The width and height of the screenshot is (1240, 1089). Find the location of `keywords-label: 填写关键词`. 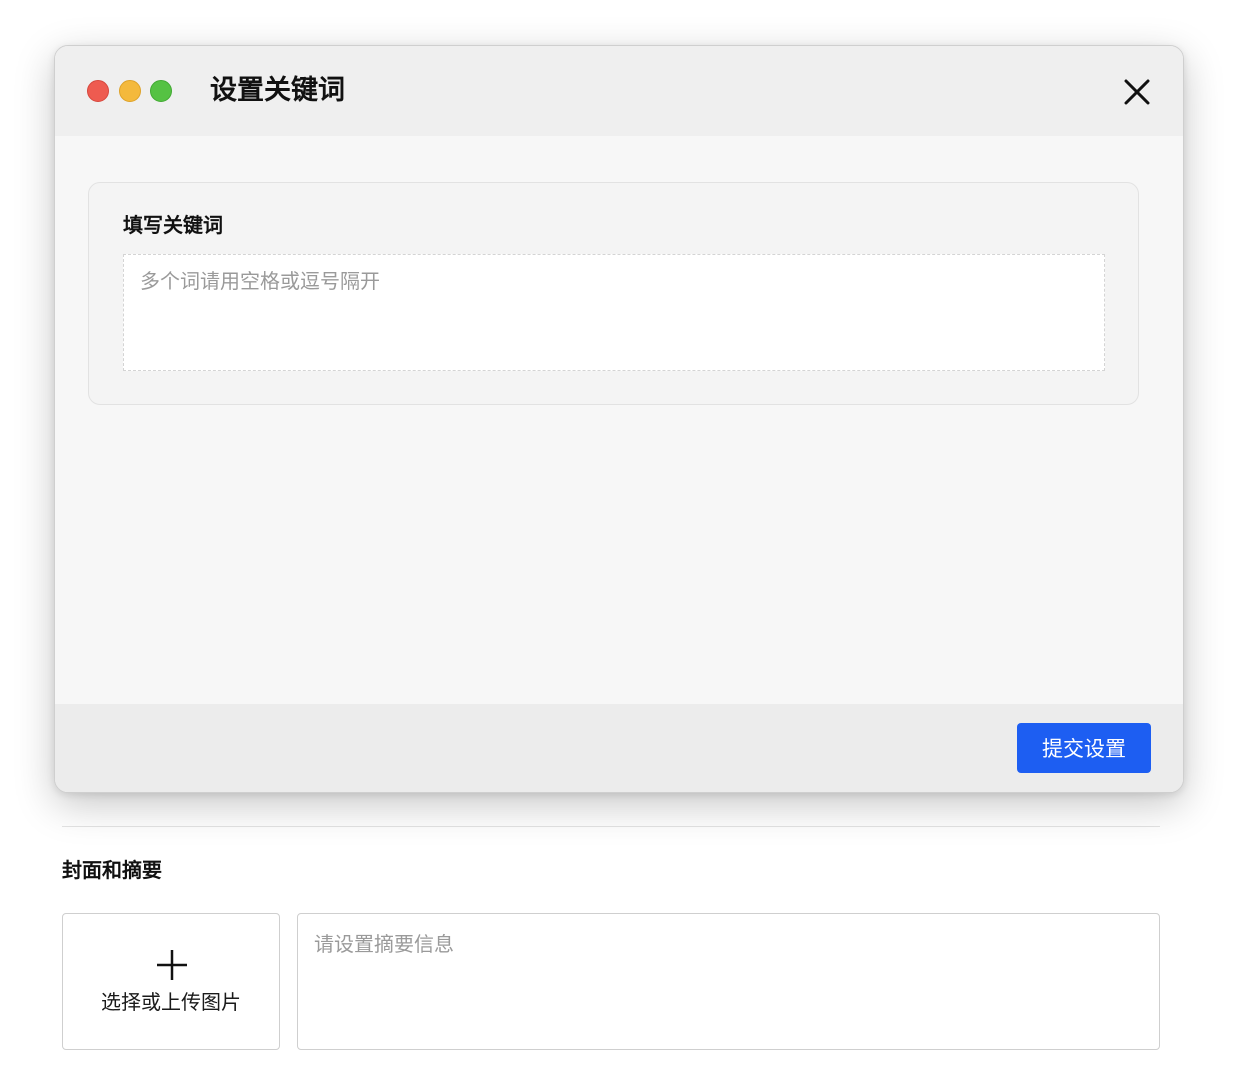

keywords-label: 填写关键词 is located at coordinates (173, 225).